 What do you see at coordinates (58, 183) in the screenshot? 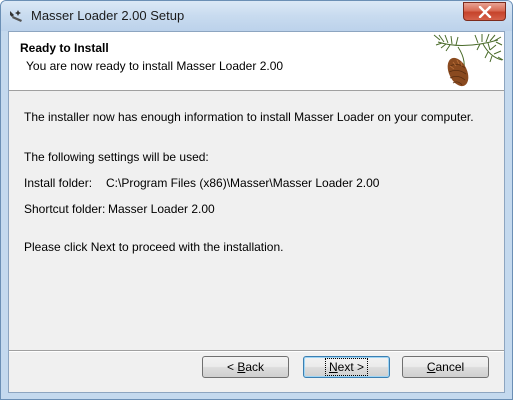
I see `install-folder-label: Install folder:` at bounding box center [58, 183].